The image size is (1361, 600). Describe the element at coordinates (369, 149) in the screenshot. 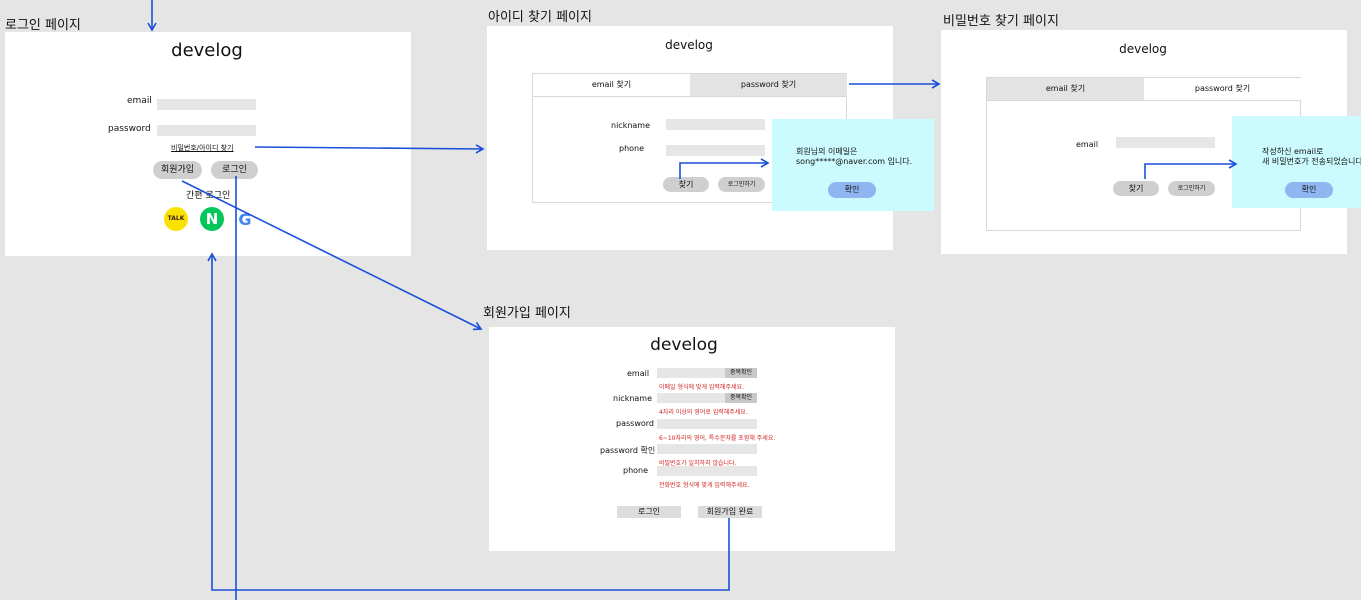

I see `find-link-to-find-id-arrow` at that location.